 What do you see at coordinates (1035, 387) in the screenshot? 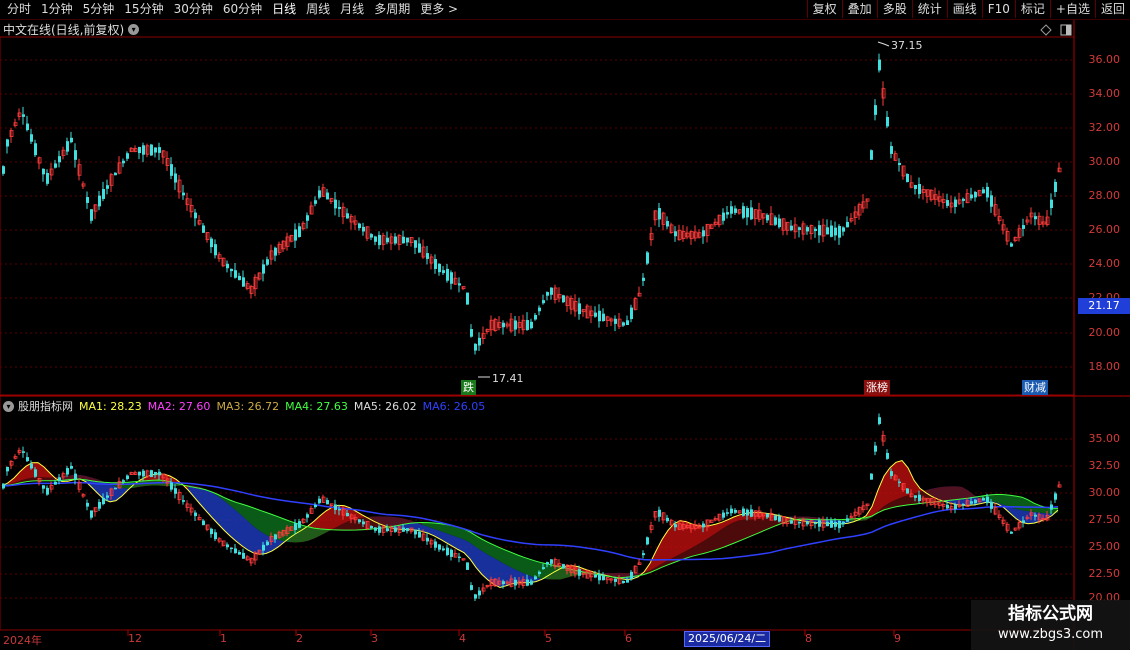
I see `event-marker-finance: 财减` at bounding box center [1035, 387].